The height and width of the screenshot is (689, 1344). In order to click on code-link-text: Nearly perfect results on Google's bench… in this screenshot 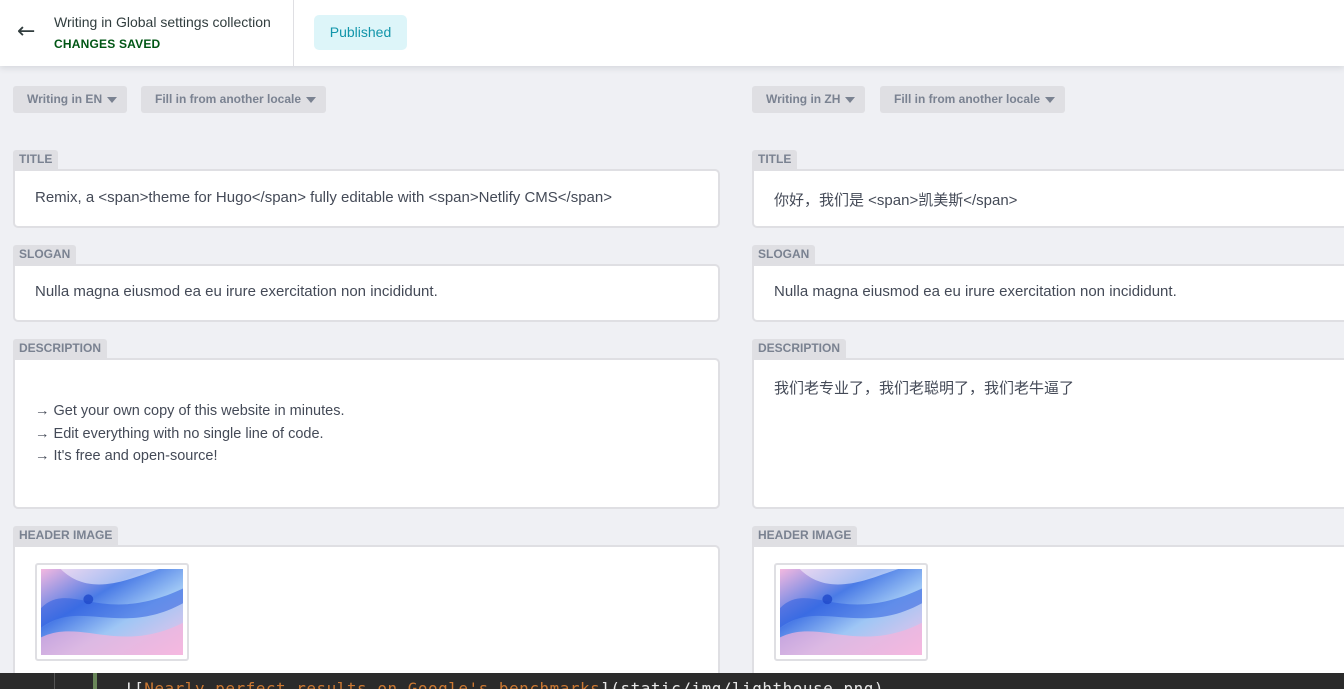, I will do `click(372, 684)`.